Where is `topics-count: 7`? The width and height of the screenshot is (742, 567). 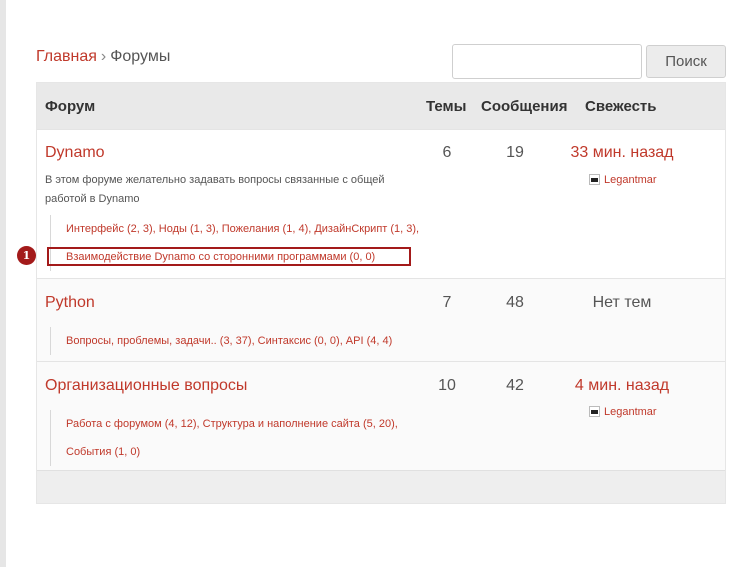 topics-count: 7 is located at coordinates (447, 302).